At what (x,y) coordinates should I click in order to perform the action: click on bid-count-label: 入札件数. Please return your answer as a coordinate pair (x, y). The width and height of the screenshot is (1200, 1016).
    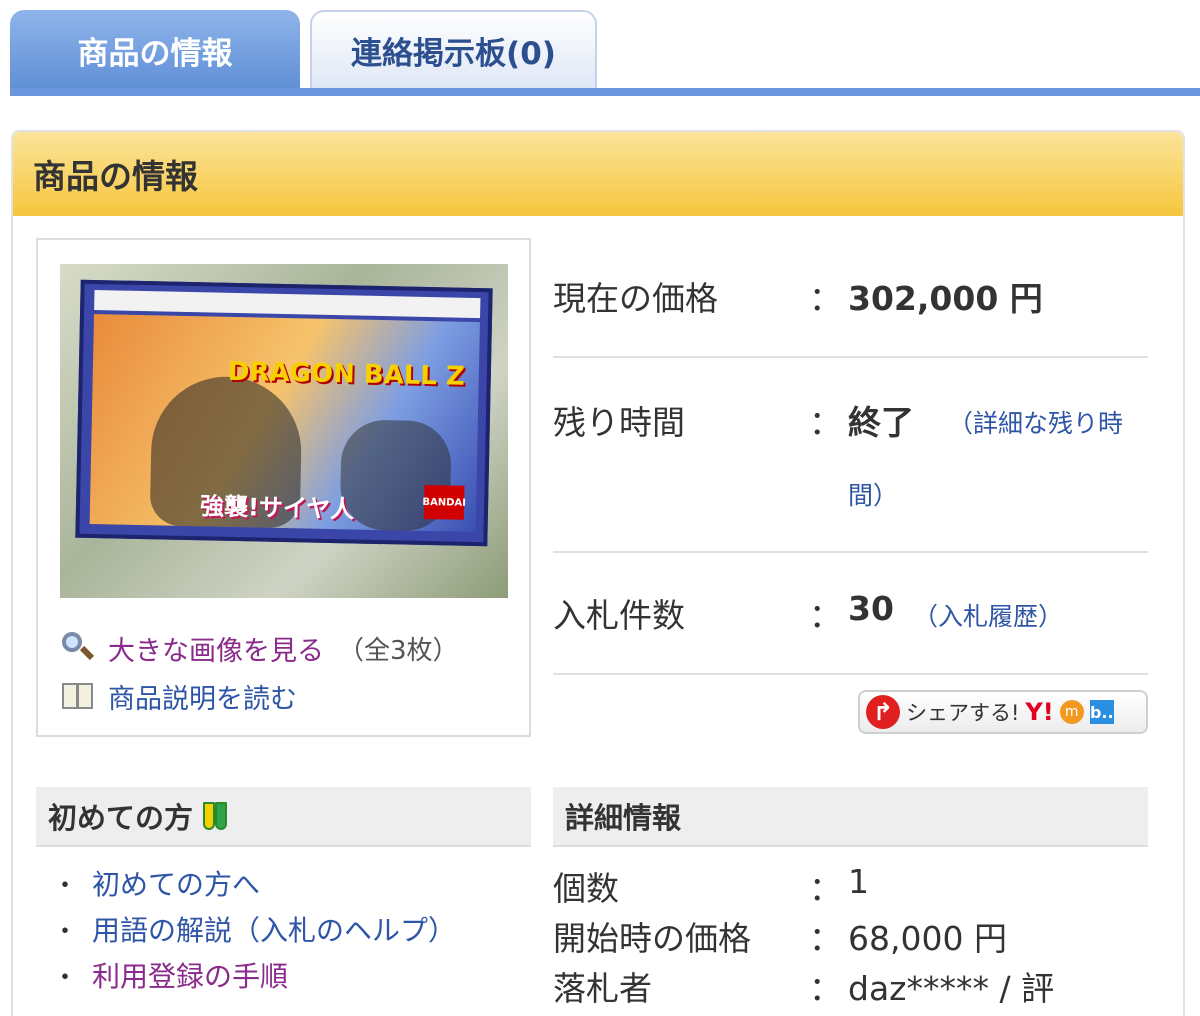
    Looking at the image, I should click on (619, 615).